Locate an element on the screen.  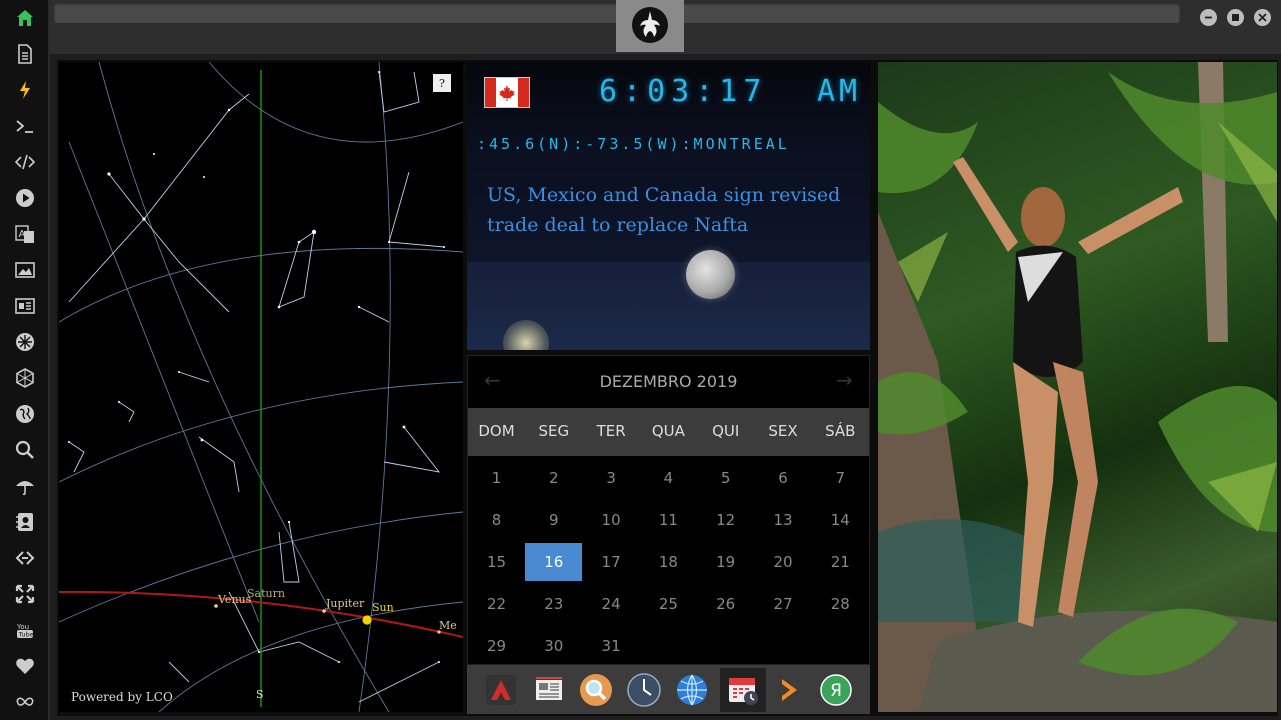
calendar-day: 5 is located at coordinates (725, 478).